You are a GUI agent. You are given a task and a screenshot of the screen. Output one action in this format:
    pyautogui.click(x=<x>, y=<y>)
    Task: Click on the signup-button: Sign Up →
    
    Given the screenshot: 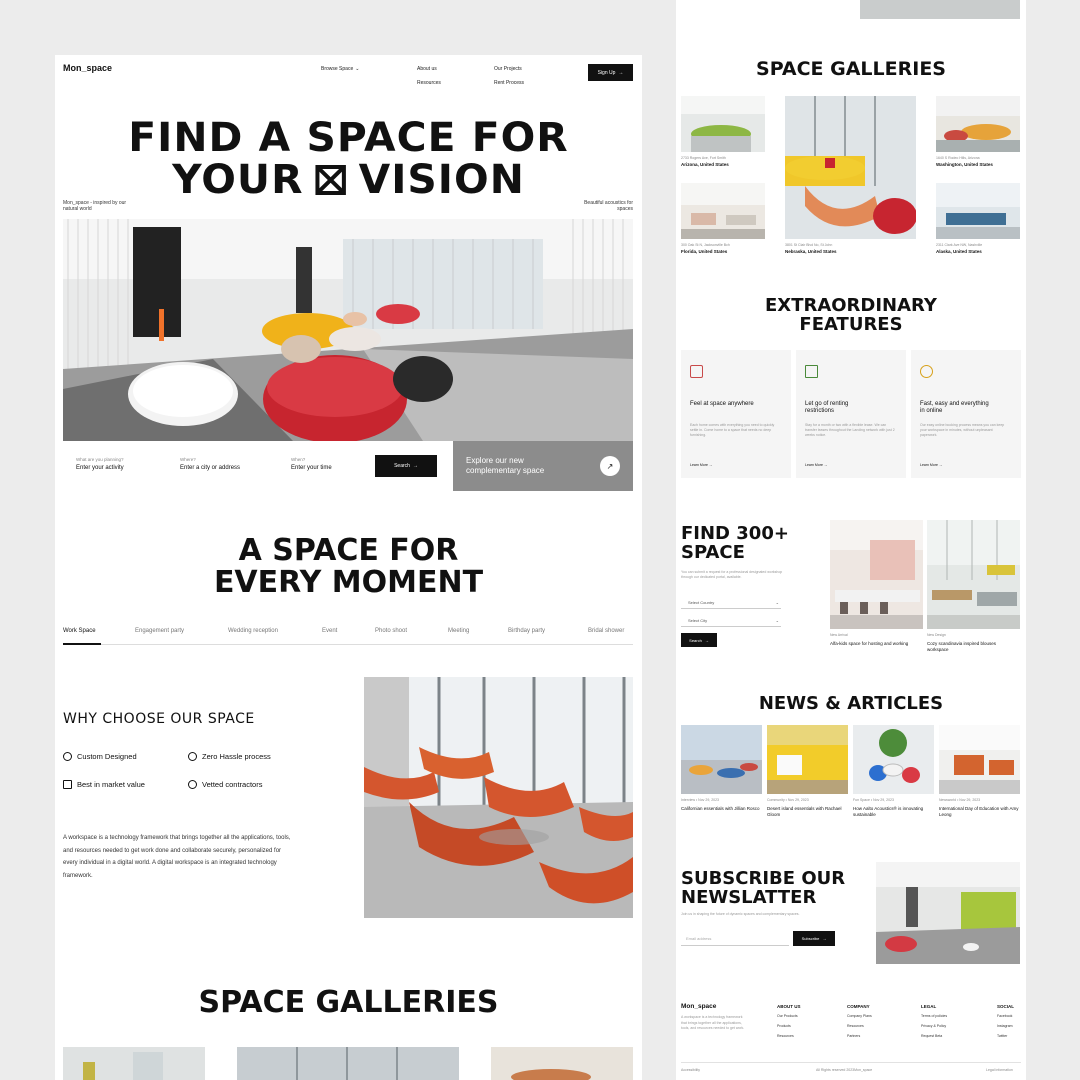 What is the action you would take?
    pyautogui.click(x=610, y=72)
    